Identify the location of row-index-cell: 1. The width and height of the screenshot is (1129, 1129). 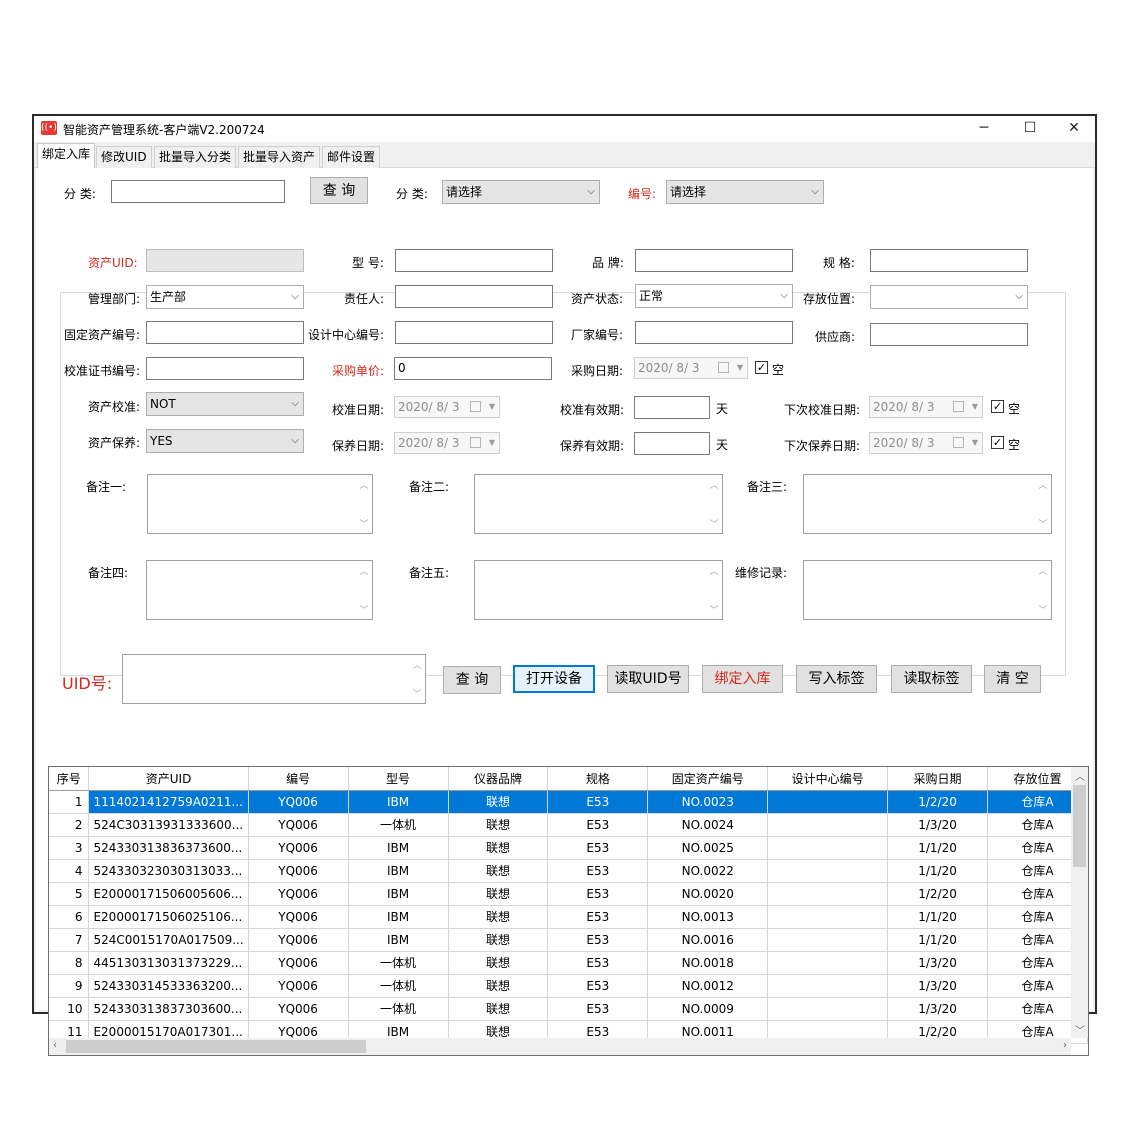
(69, 802).